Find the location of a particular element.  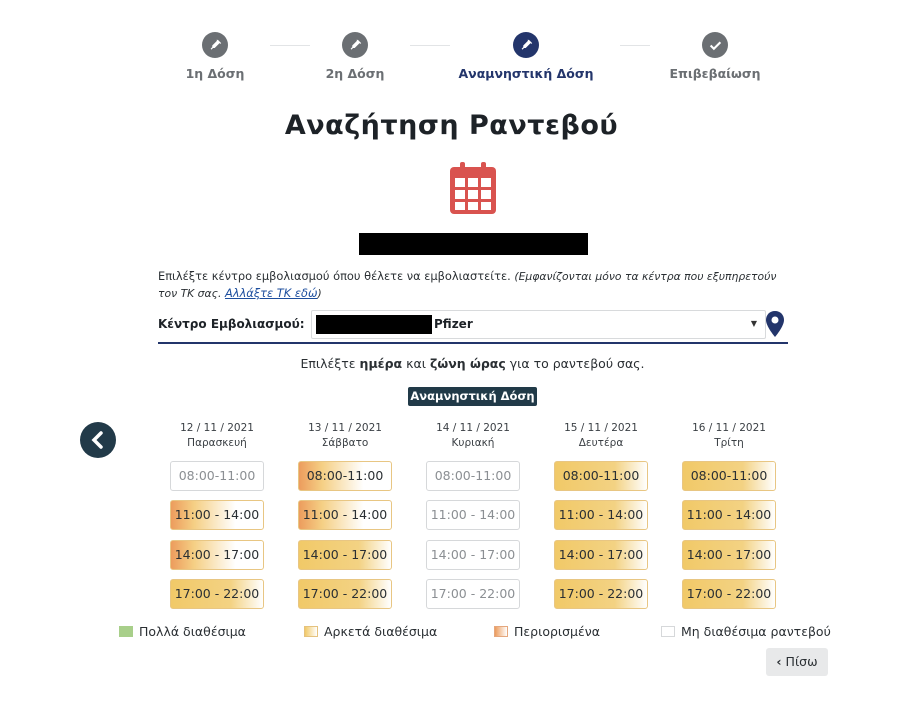

check-icon is located at coordinates (715, 45).